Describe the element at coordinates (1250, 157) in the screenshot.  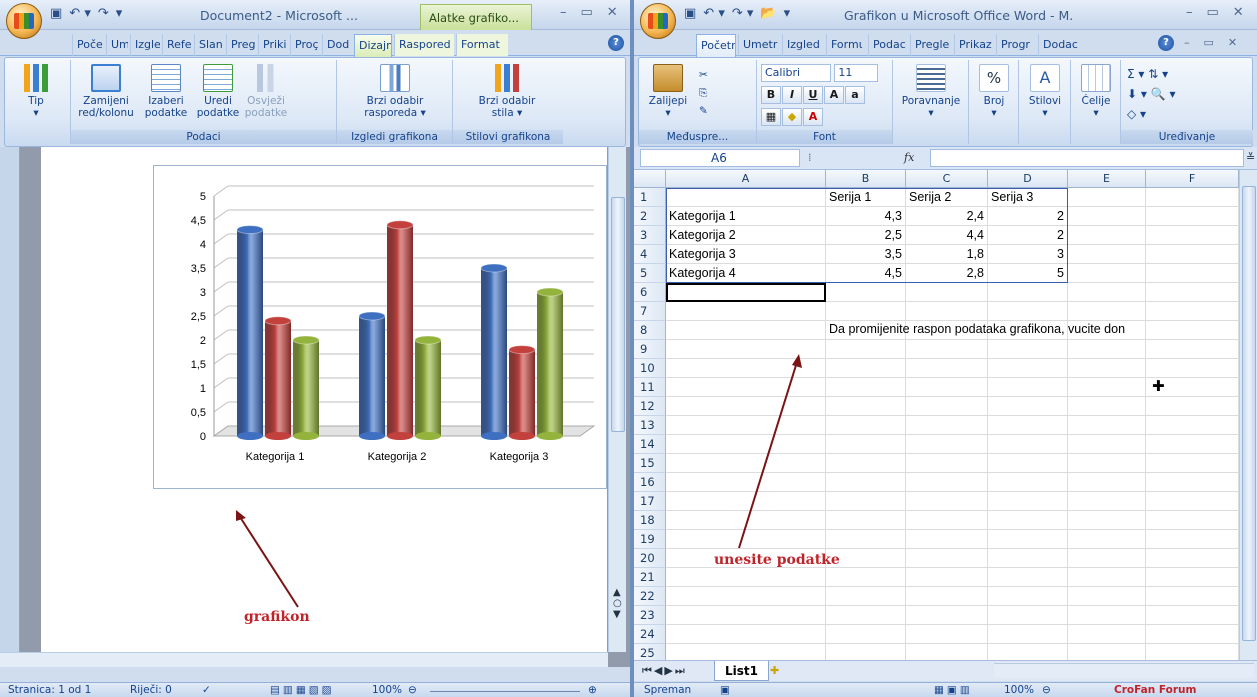
I see `expand-formula-bar-icon: ≚` at that location.